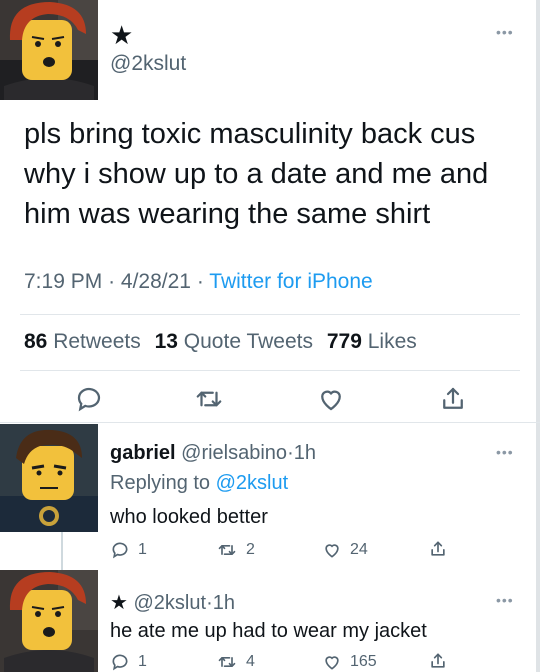 The image size is (540, 672). I want to click on retweets-stat: 86 Retweets, so click(82, 341).